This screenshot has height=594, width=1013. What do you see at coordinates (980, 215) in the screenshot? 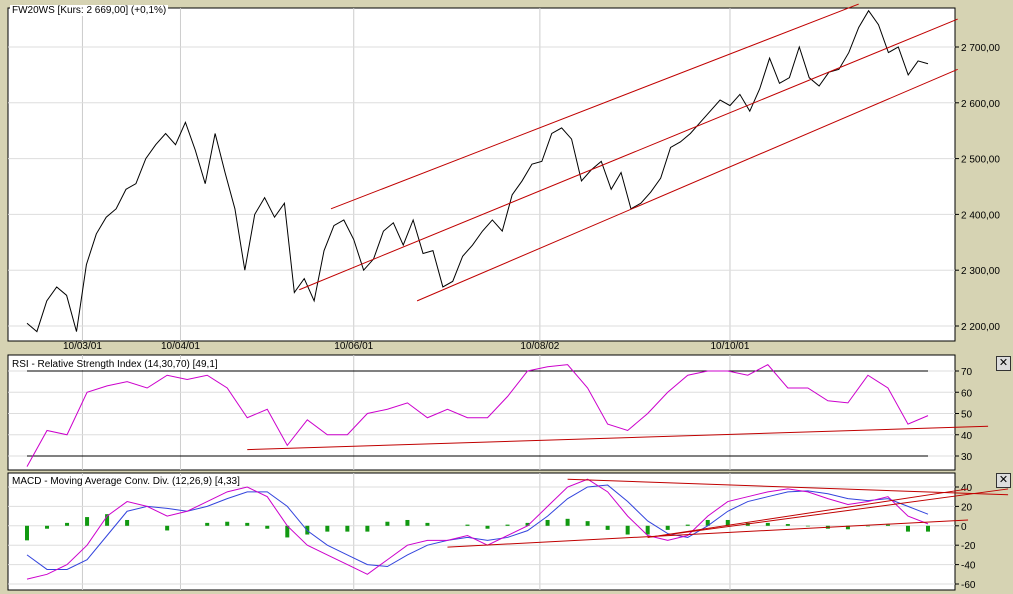
I see `price-tick-label: 2 400,00` at bounding box center [980, 215].